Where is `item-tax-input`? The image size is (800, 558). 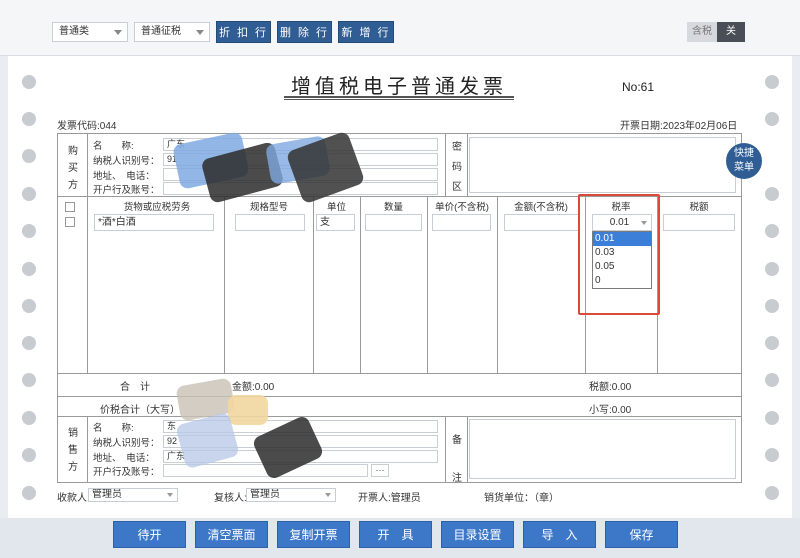 item-tax-input is located at coordinates (699, 222).